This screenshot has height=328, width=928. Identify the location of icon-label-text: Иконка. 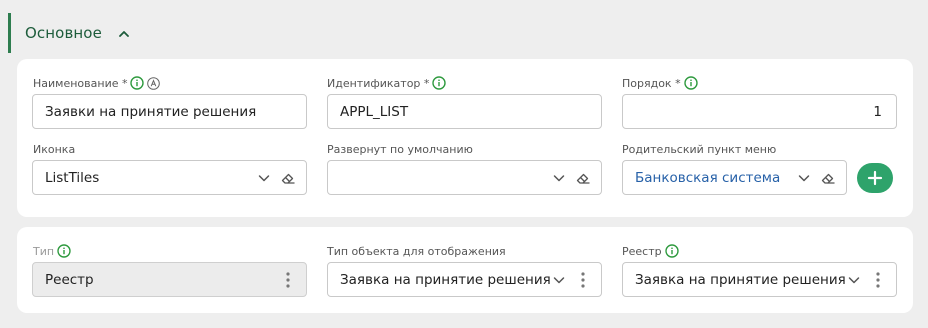
(54, 149).